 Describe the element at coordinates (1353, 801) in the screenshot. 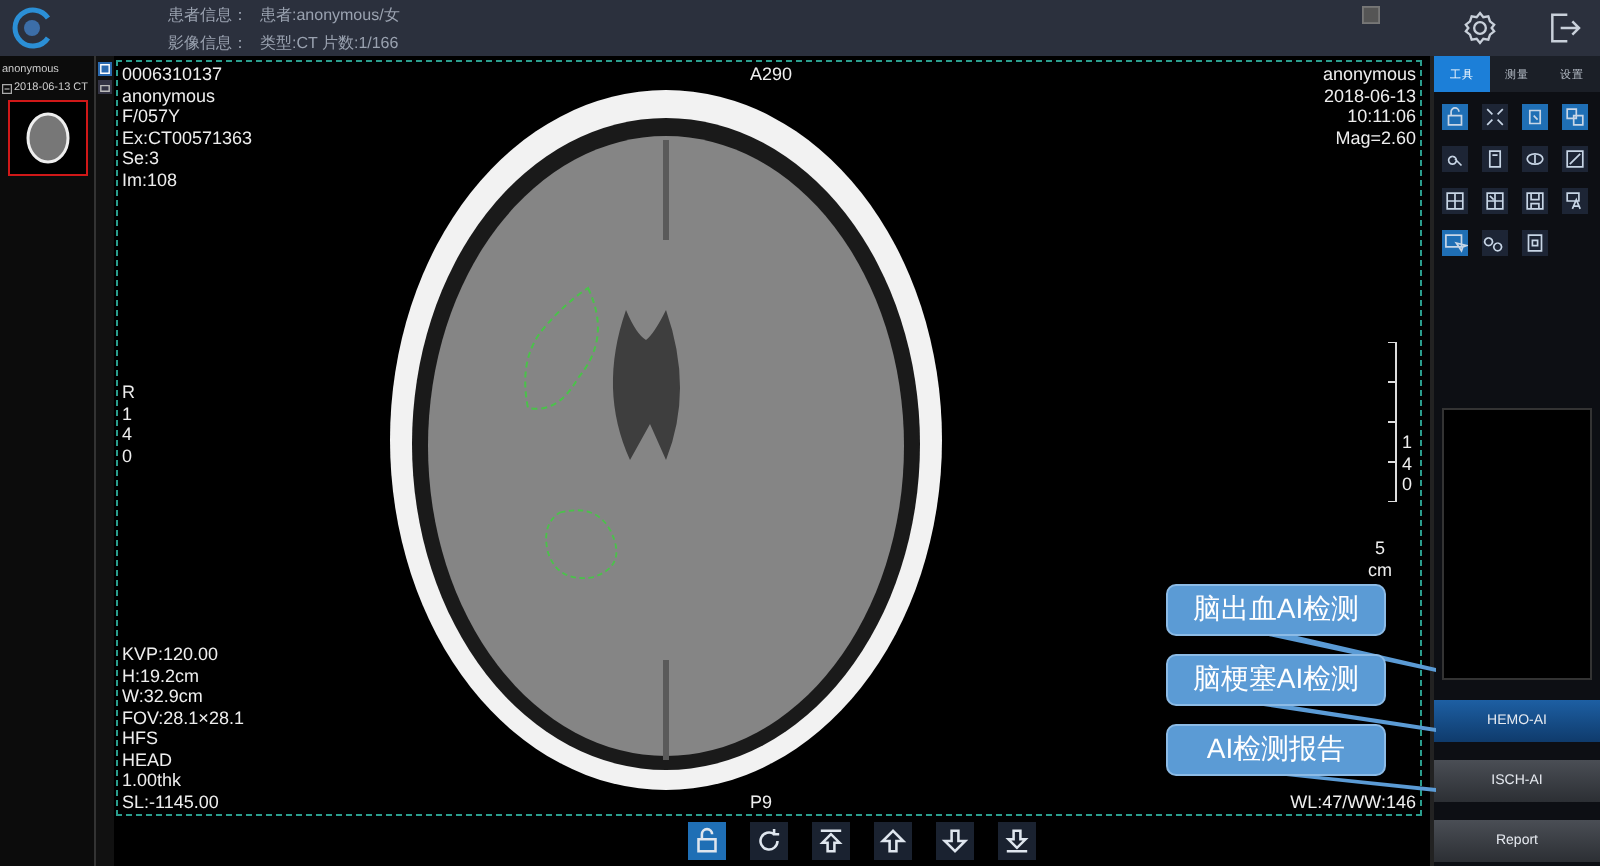

I see `window-level-text: WL:47/WW:146` at that location.